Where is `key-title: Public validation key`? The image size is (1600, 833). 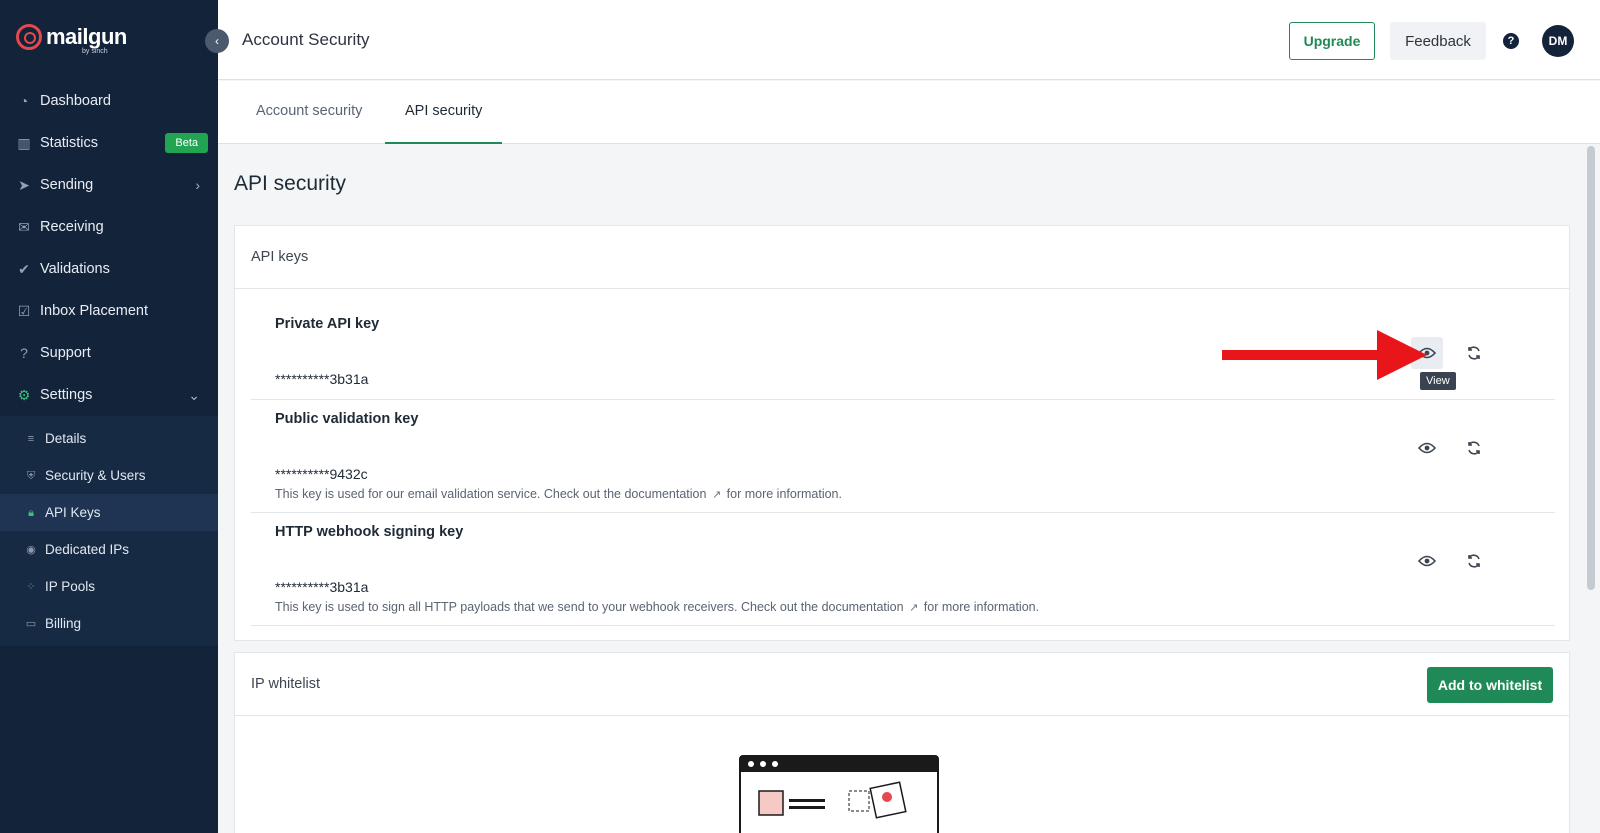
key-title: Public validation key is located at coordinates (347, 419).